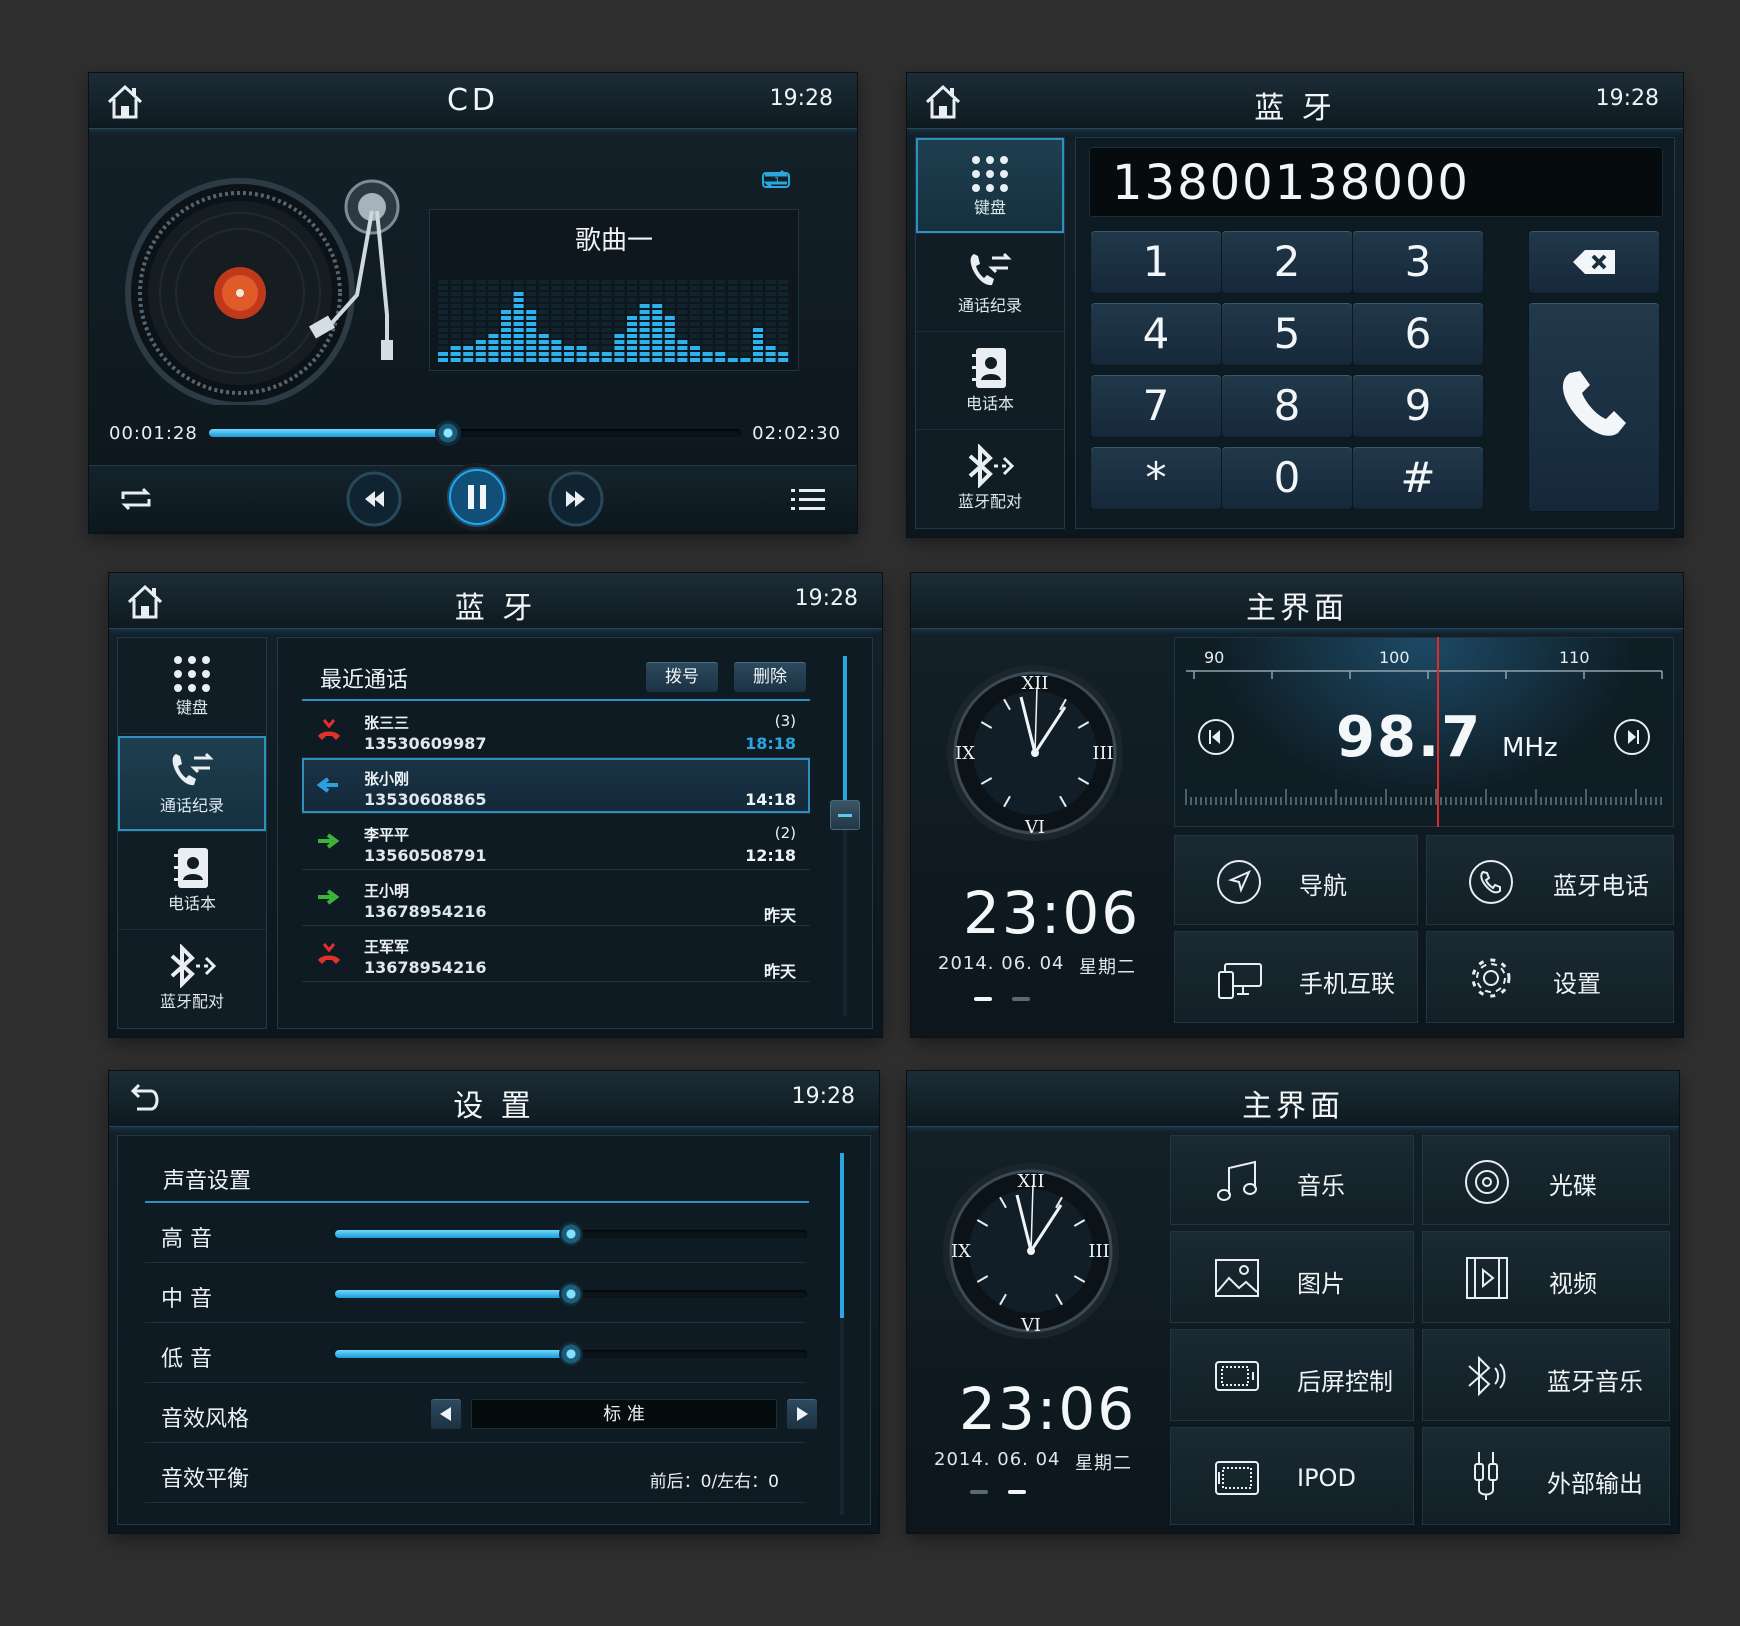 The width and height of the screenshot is (1740, 1626). I want to click on tile-video: 视频, so click(1546, 1277).